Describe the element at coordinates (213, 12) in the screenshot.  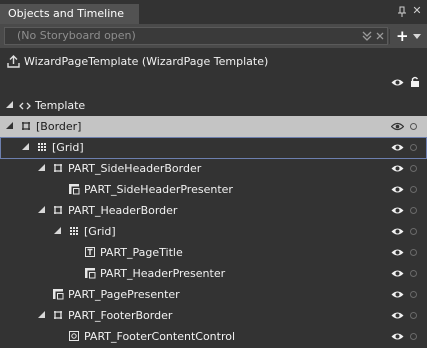
I see `panel-titlebar: Objects and Timeline ✕` at that location.